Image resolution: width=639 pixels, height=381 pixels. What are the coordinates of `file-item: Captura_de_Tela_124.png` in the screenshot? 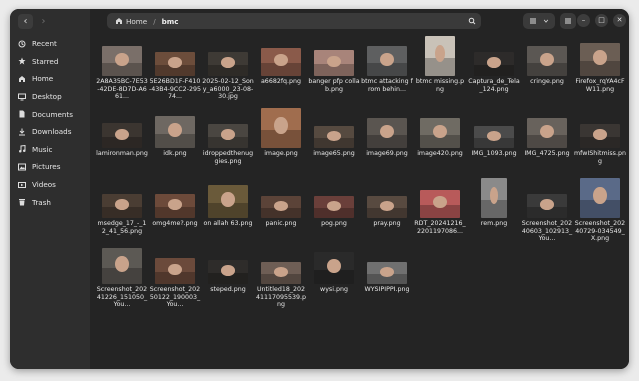 It's located at (494, 64).